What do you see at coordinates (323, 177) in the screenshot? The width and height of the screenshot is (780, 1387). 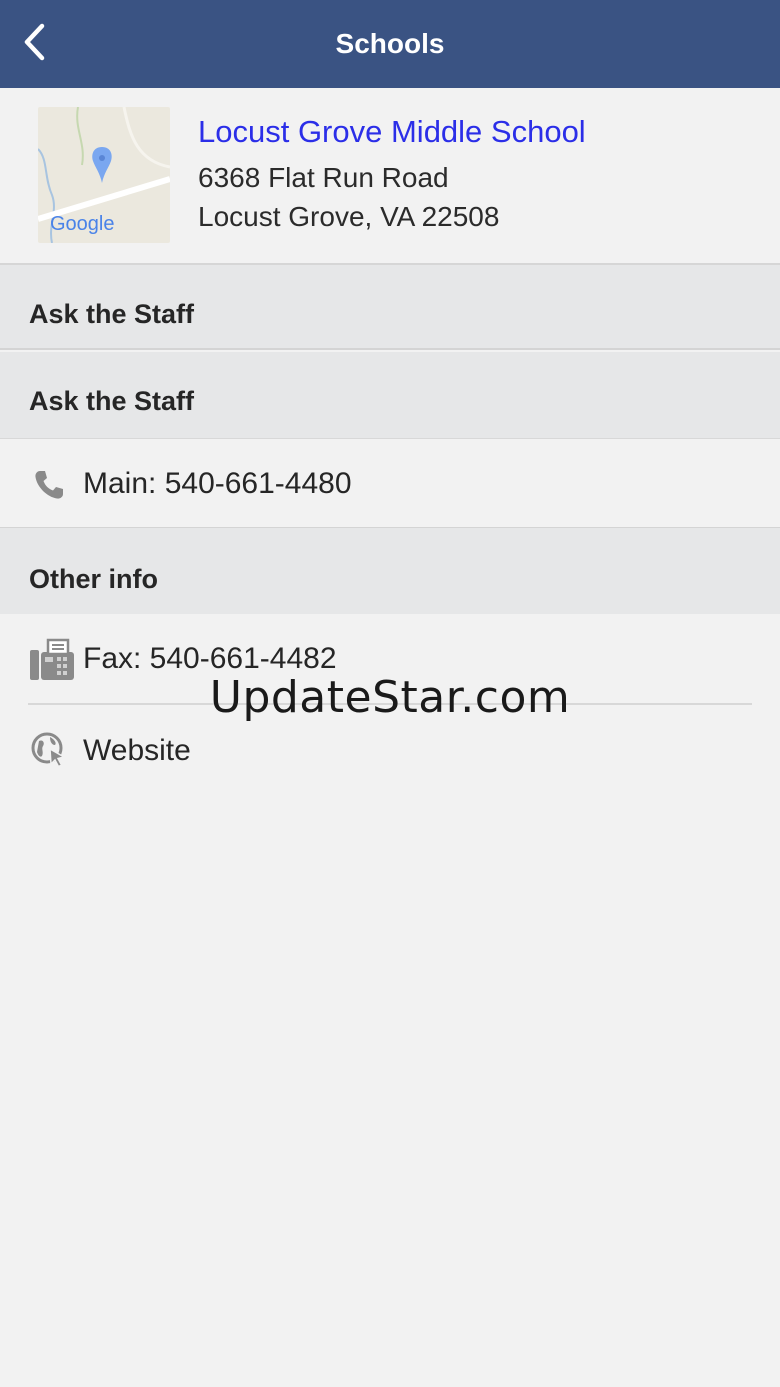 I see `address-line-1: 6368 Flat Run Road` at bounding box center [323, 177].